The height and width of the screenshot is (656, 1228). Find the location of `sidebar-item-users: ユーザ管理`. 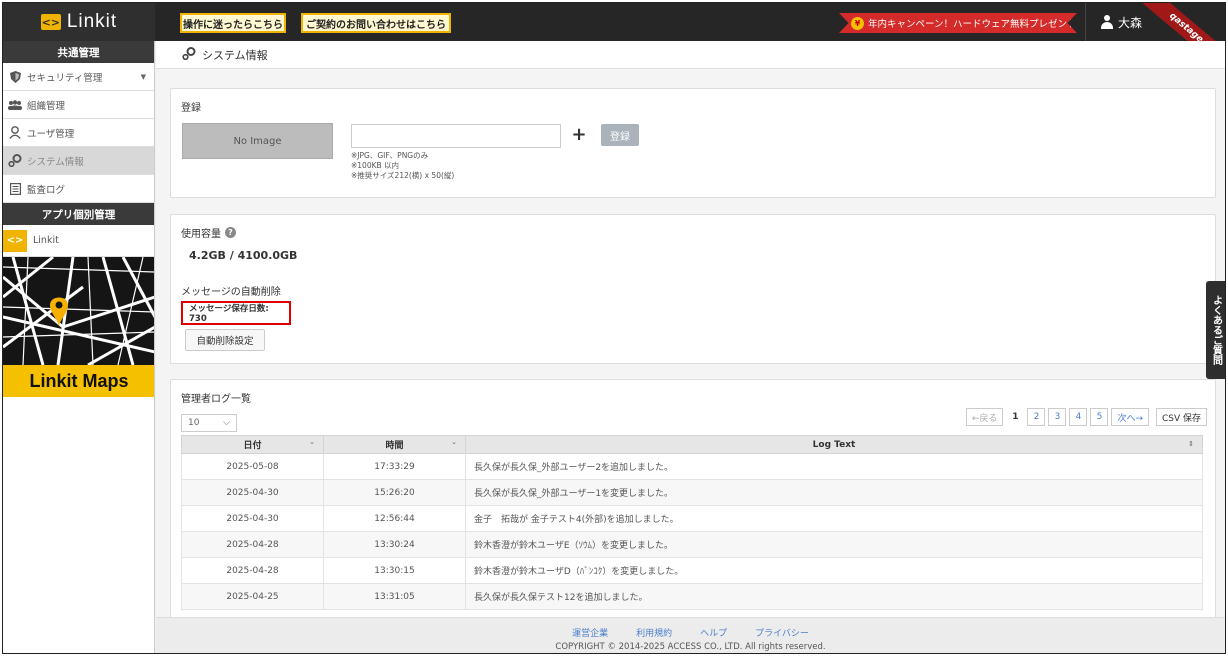

sidebar-item-users: ユーザ管理 is located at coordinates (78, 133).